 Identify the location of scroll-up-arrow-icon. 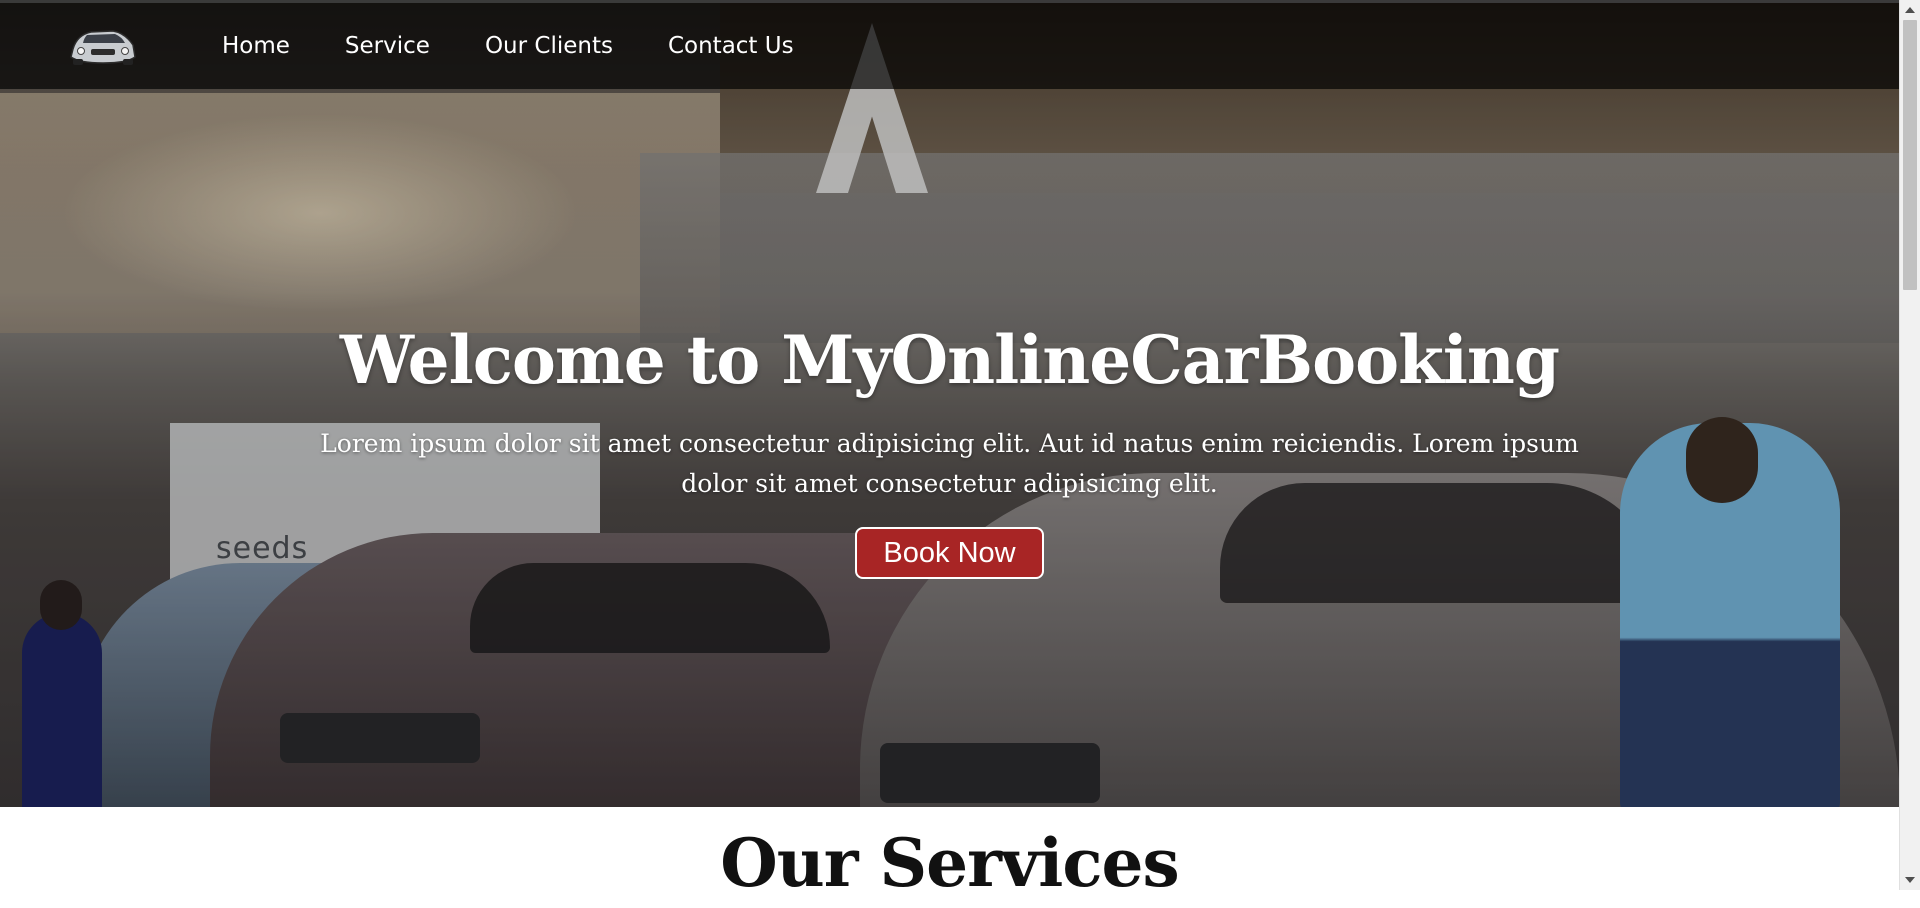
(1910, 10).